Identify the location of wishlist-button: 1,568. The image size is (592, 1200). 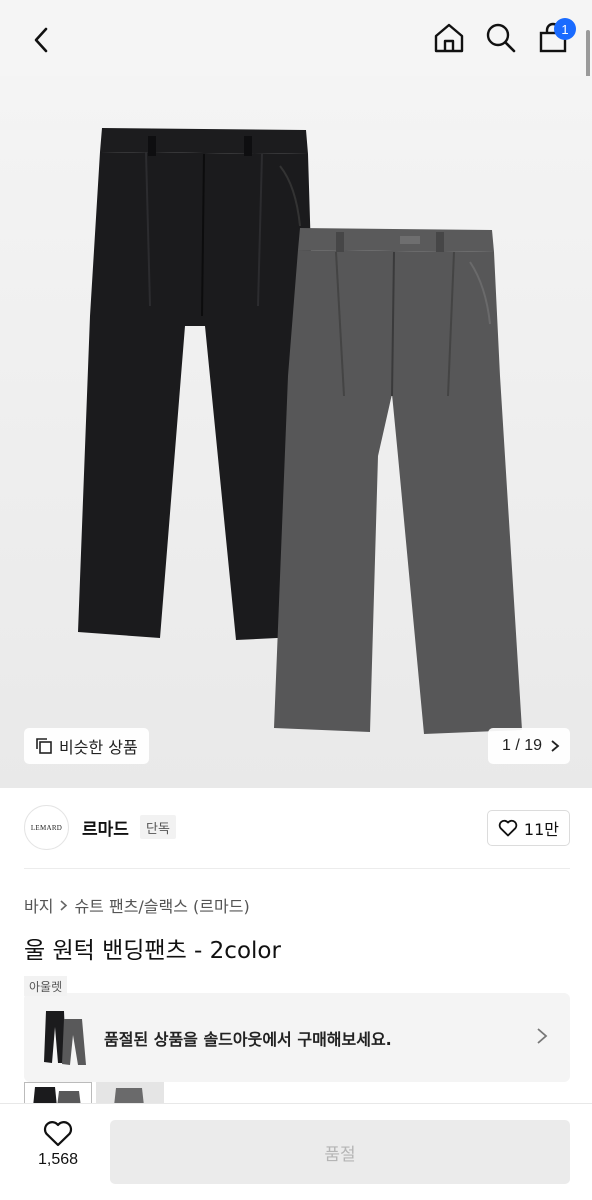
(58, 1152).